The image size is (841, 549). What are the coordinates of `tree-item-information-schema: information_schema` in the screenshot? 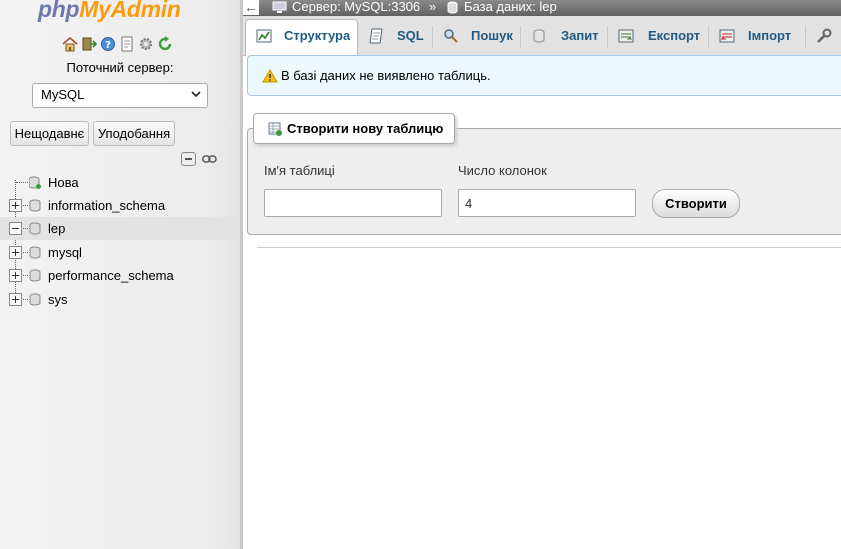 It's located at (120, 205).